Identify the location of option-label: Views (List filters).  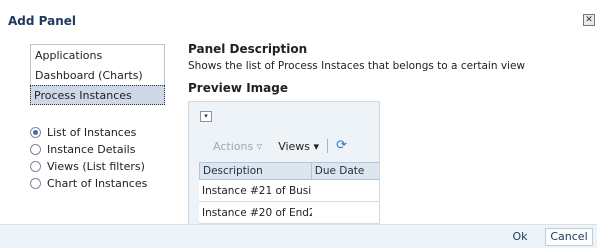
(96, 166).